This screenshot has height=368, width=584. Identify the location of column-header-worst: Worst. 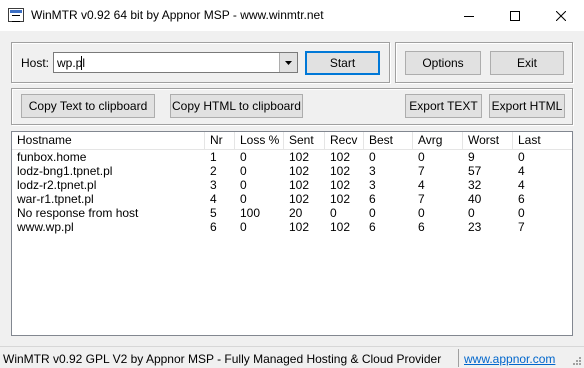
(488, 140).